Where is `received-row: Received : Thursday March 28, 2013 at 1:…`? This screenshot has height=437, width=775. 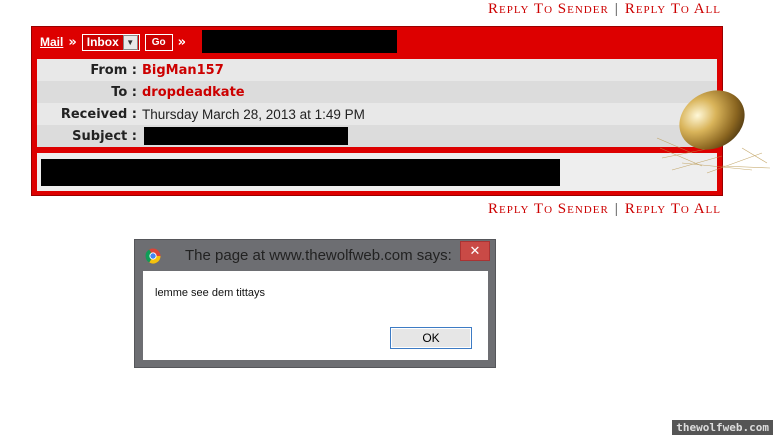 received-row: Received : Thursday March 28, 2013 at 1:… is located at coordinates (377, 114).